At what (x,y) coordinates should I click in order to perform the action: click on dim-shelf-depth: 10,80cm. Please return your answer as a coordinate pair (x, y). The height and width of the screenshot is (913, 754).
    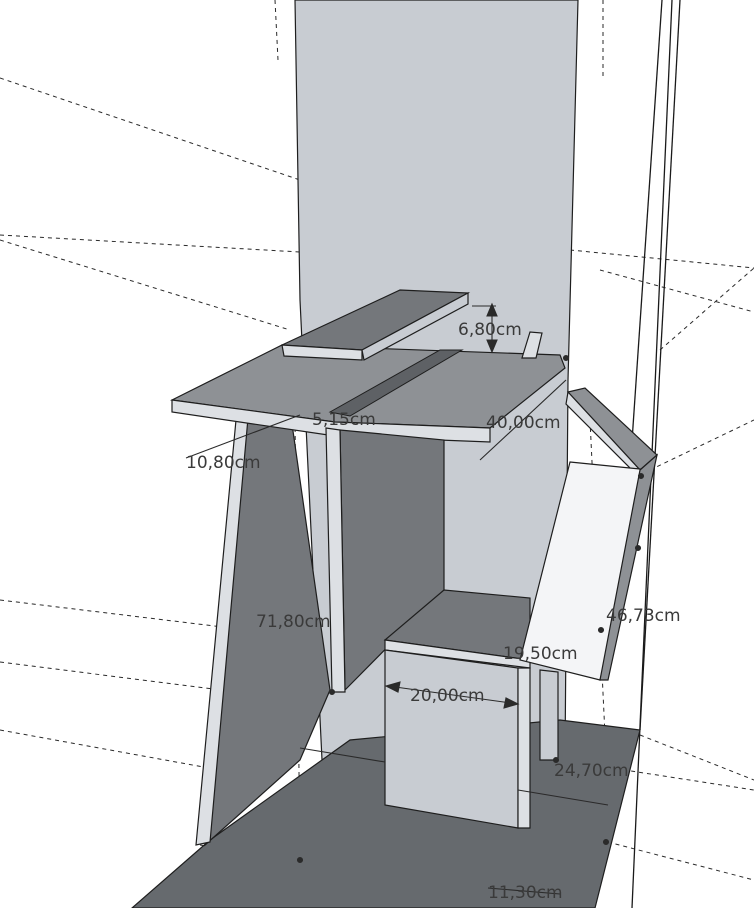
    Looking at the image, I should click on (223, 463).